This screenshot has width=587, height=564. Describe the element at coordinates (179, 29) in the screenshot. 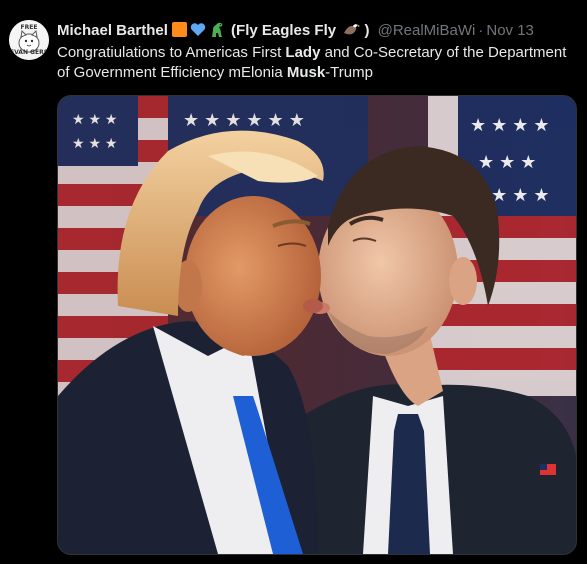

I see `orange-square-icon` at that location.